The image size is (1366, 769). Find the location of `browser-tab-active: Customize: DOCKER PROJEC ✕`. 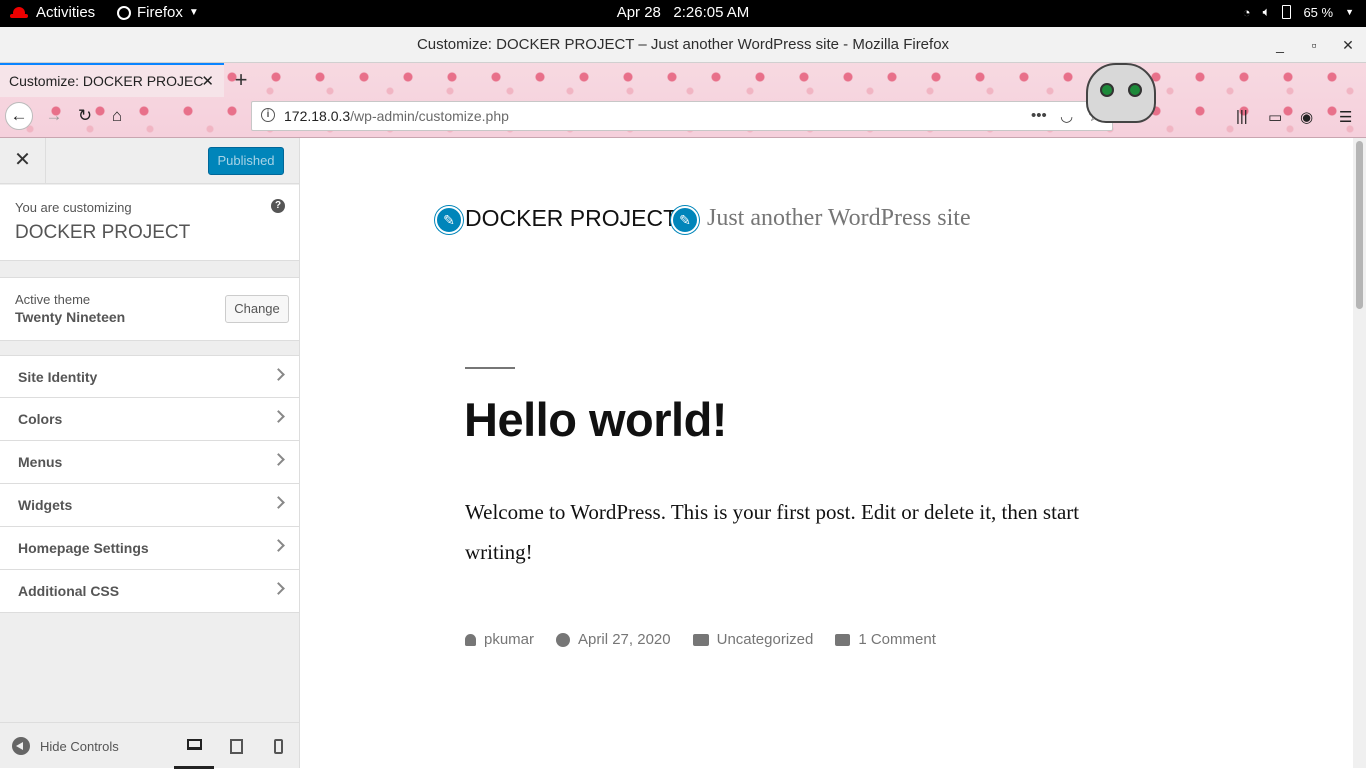

browser-tab-active: Customize: DOCKER PROJEC ✕ is located at coordinates (112, 80).